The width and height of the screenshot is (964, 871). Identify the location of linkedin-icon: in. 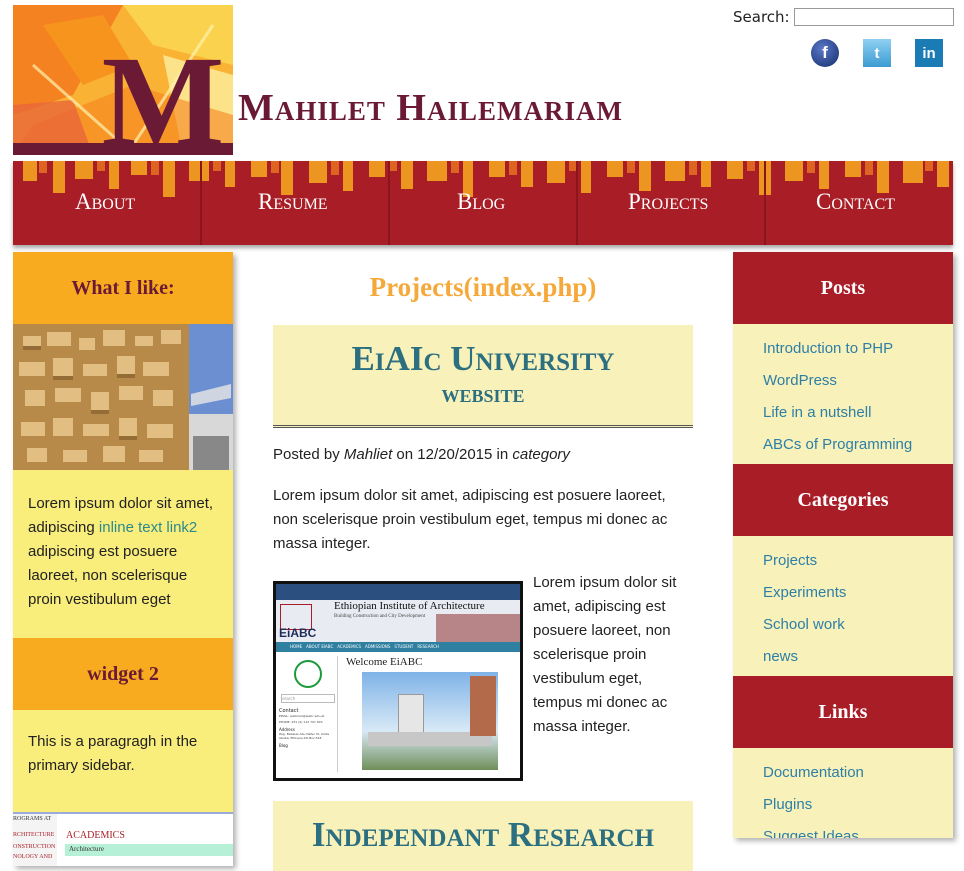
(929, 53).